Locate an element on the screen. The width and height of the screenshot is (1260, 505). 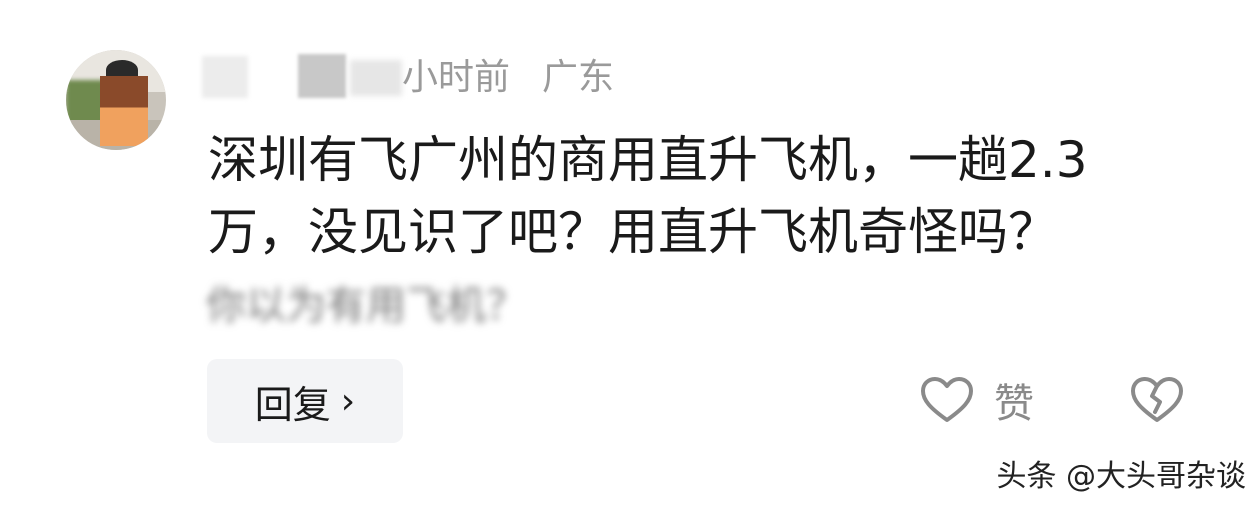
avatar-mosaic is located at coordinates (124, 111).